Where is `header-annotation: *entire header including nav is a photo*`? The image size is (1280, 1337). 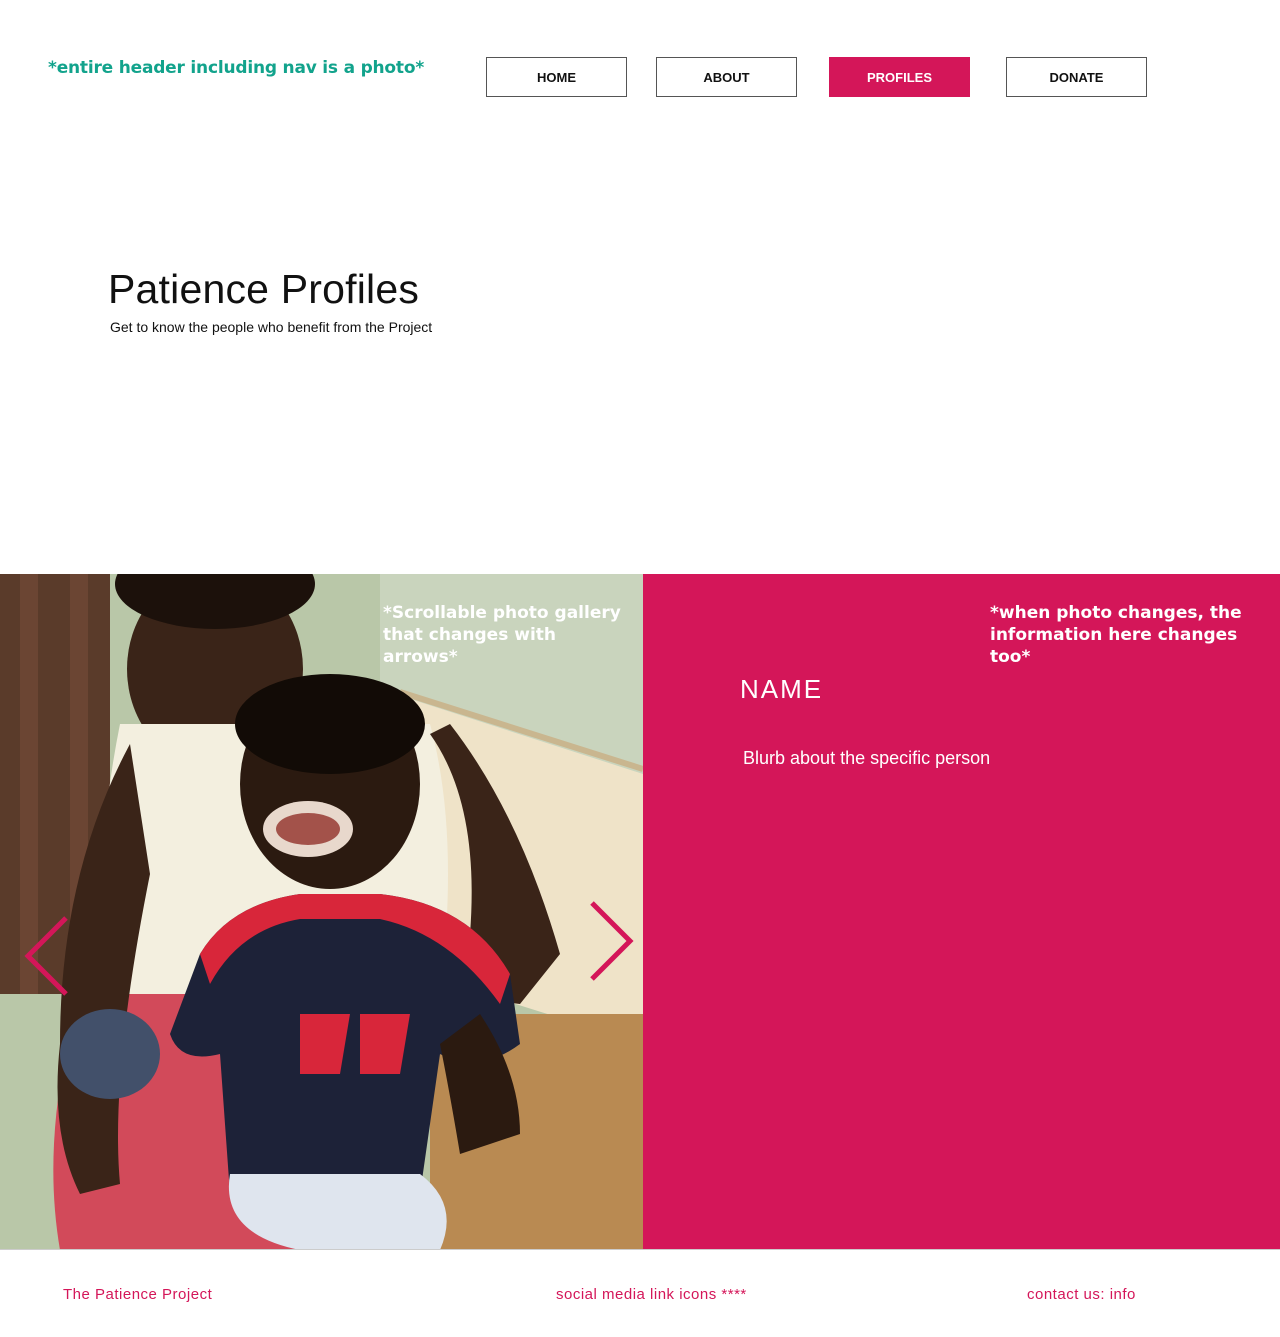 header-annotation: *entire header including nav is a photo* is located at coordinates (236, 68).